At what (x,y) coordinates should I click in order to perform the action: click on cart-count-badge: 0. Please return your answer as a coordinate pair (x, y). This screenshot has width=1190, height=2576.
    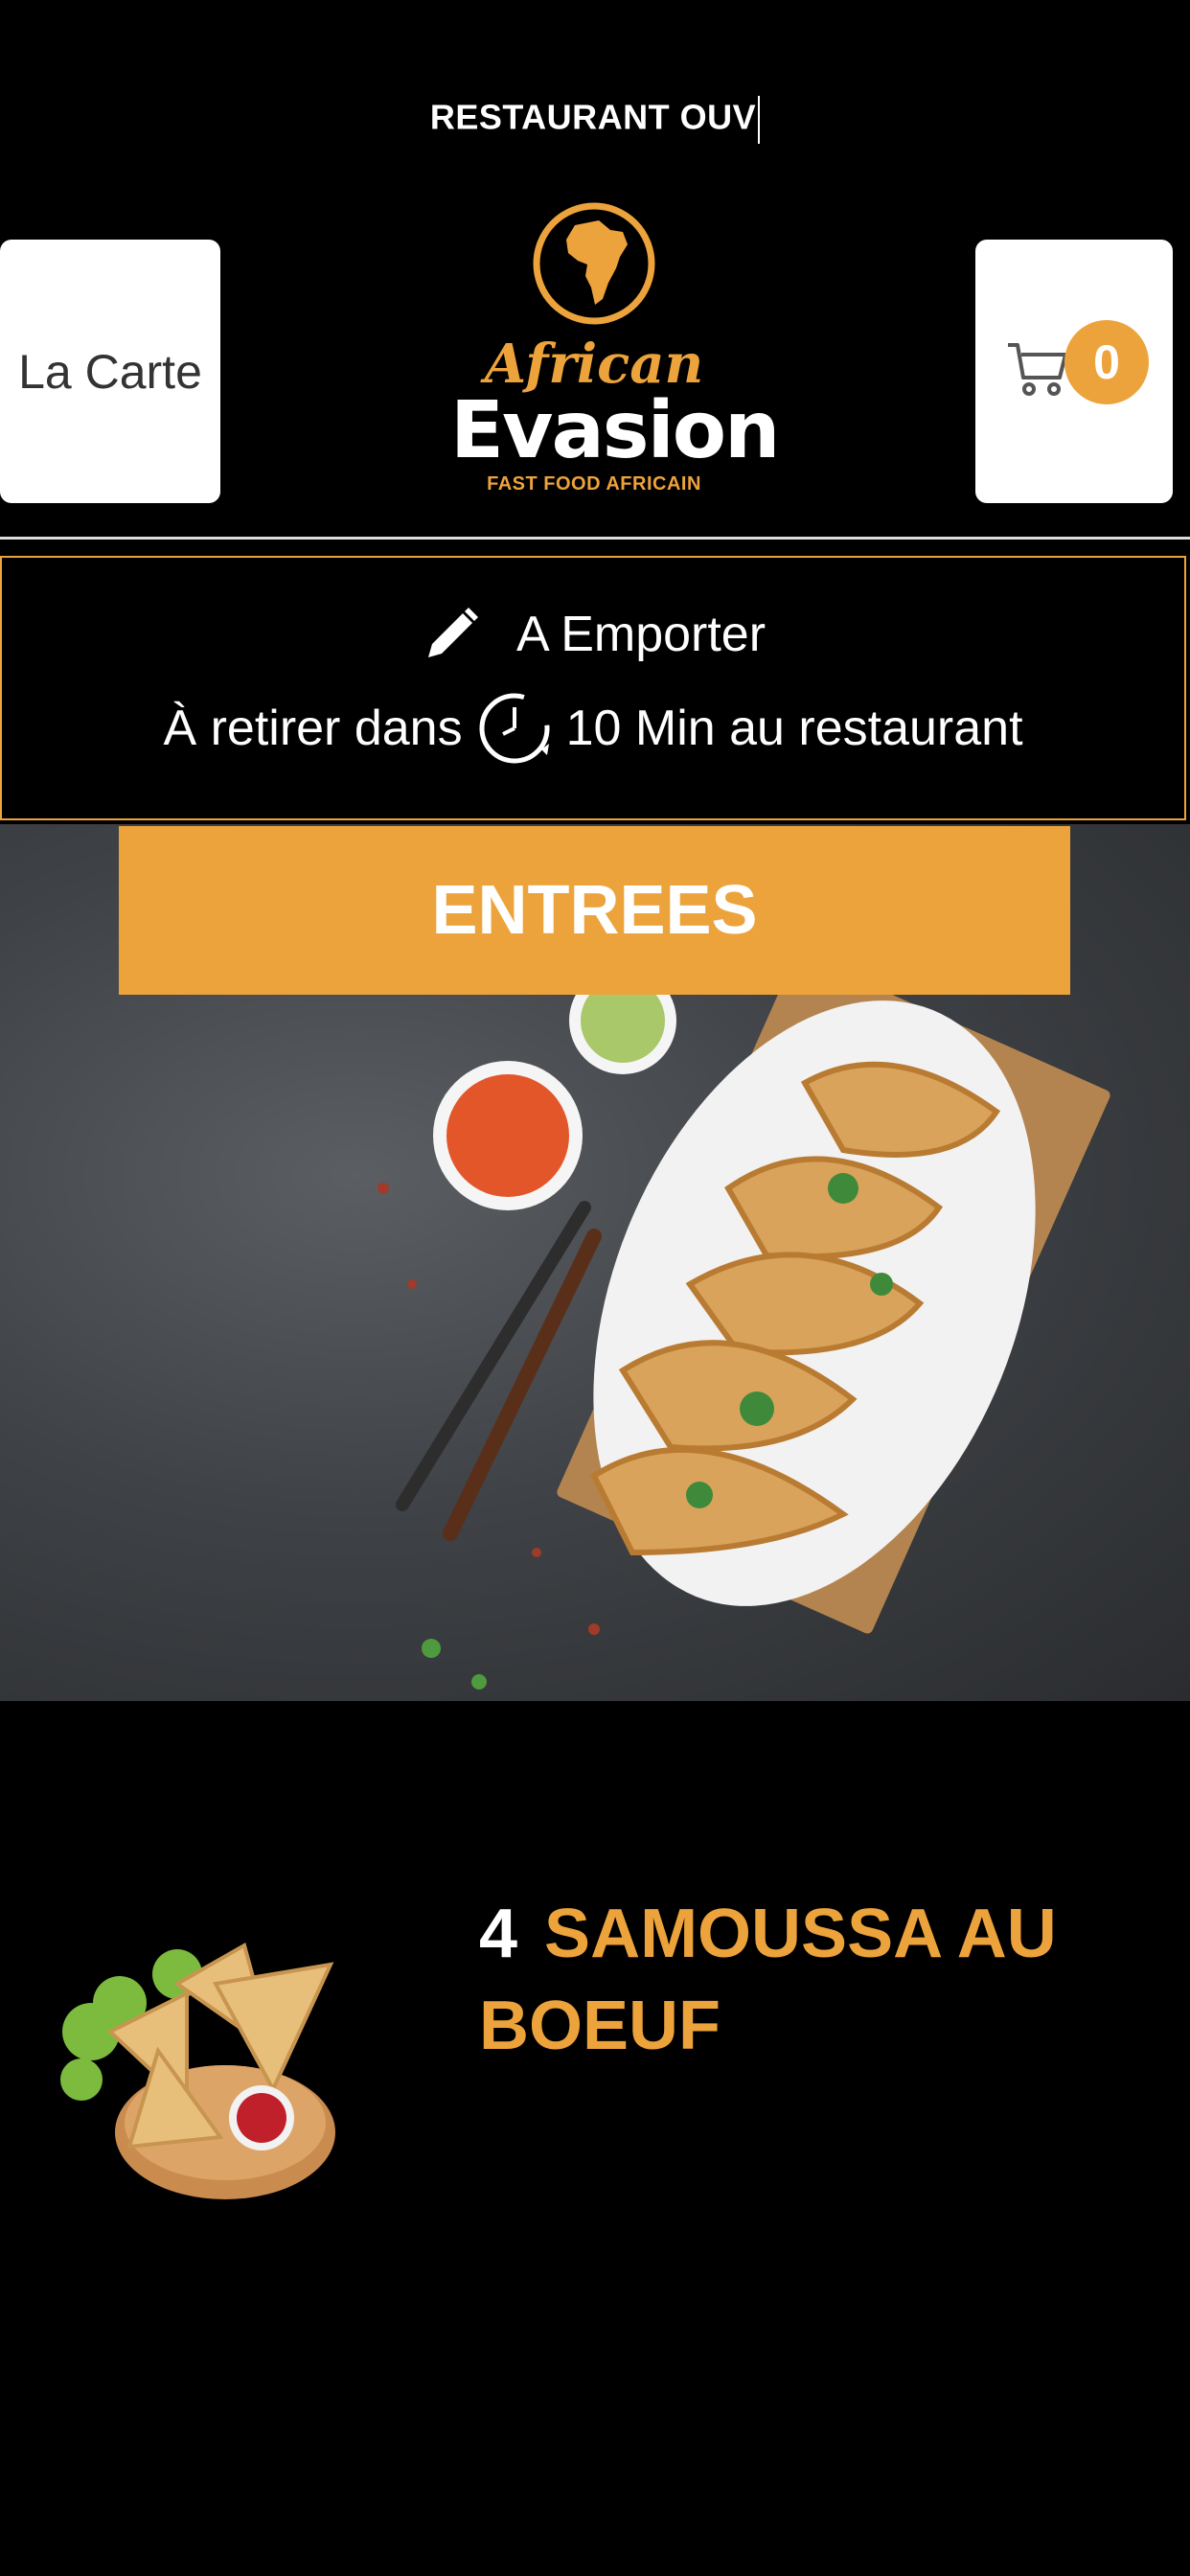
    Looking at the image, I should click on (1106, 362).